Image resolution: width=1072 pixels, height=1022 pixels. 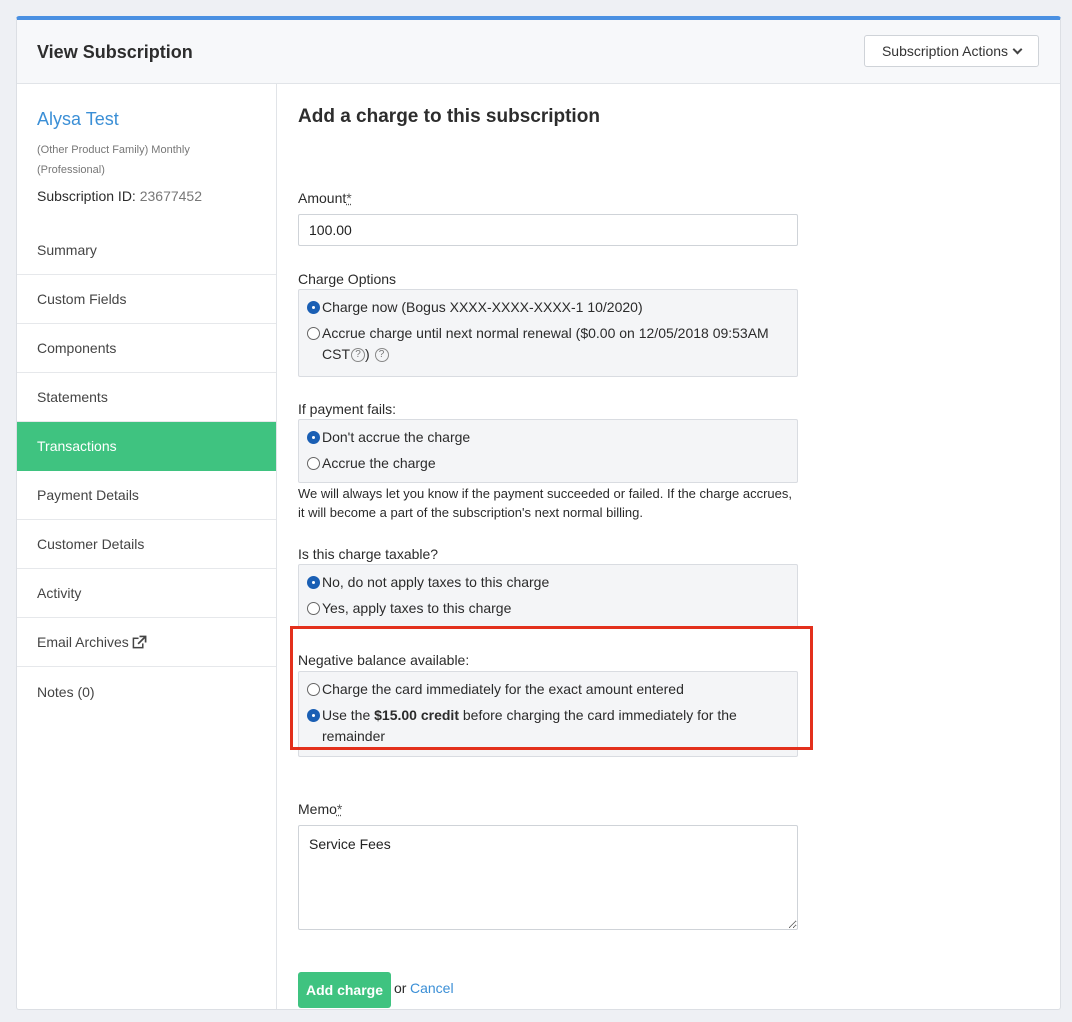 What do you see at coordinates (548, 230) in the screenshot?
I see `amount-input` at bounding box center [548, 230].